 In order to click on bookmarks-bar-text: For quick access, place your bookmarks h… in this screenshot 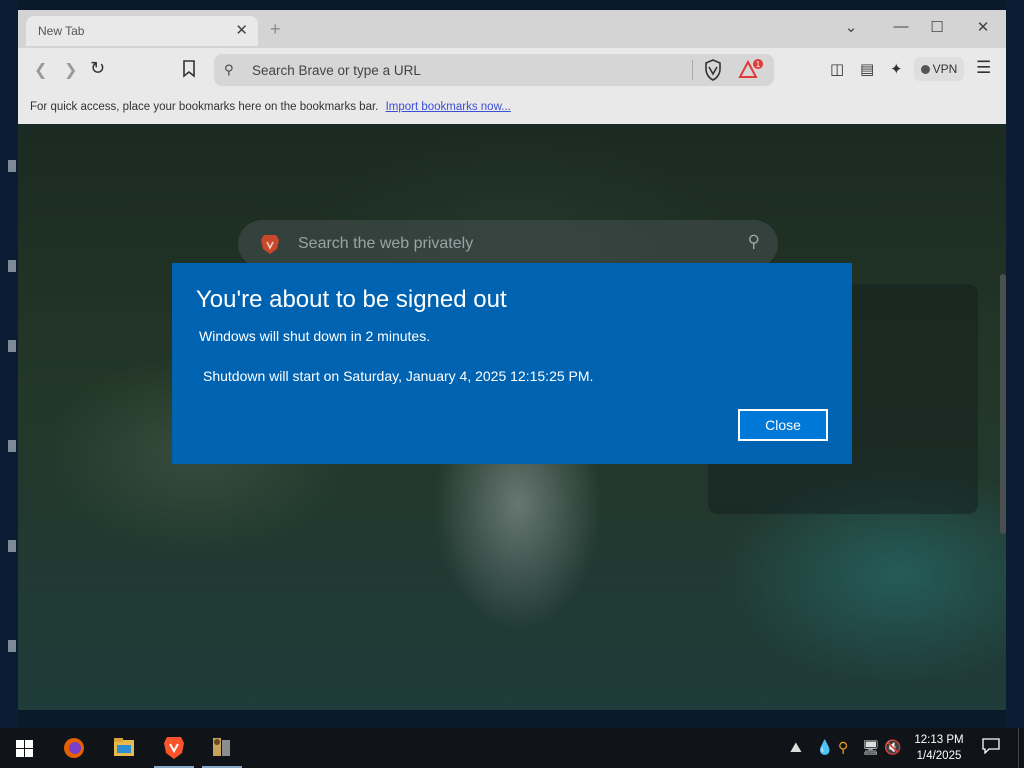, I will do `click(204, 107)`.